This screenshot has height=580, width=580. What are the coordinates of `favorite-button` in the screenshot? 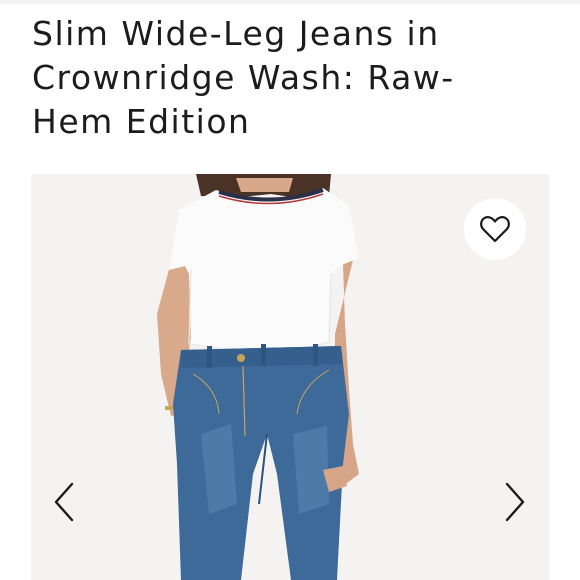 It's located at (495, 229).